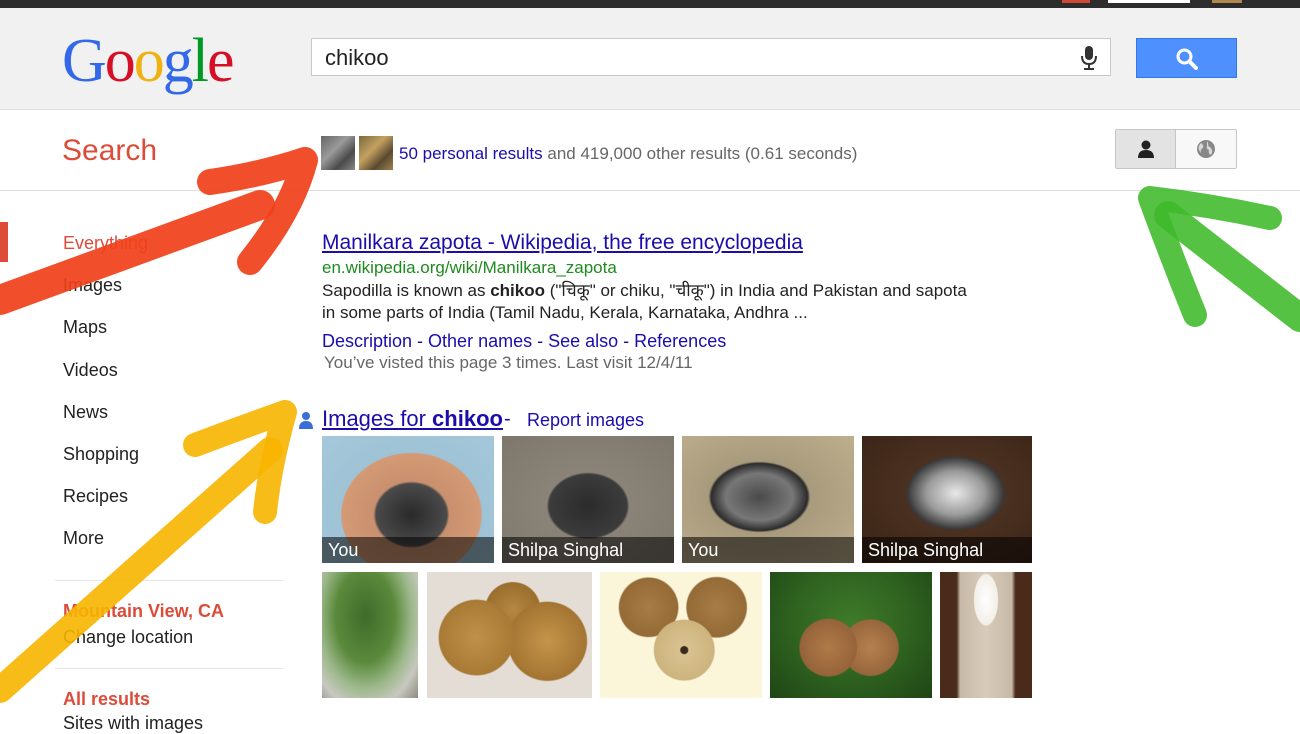 The image size is (1300, 734). I want to click on personal-results-toggle, so click(1176, 149).